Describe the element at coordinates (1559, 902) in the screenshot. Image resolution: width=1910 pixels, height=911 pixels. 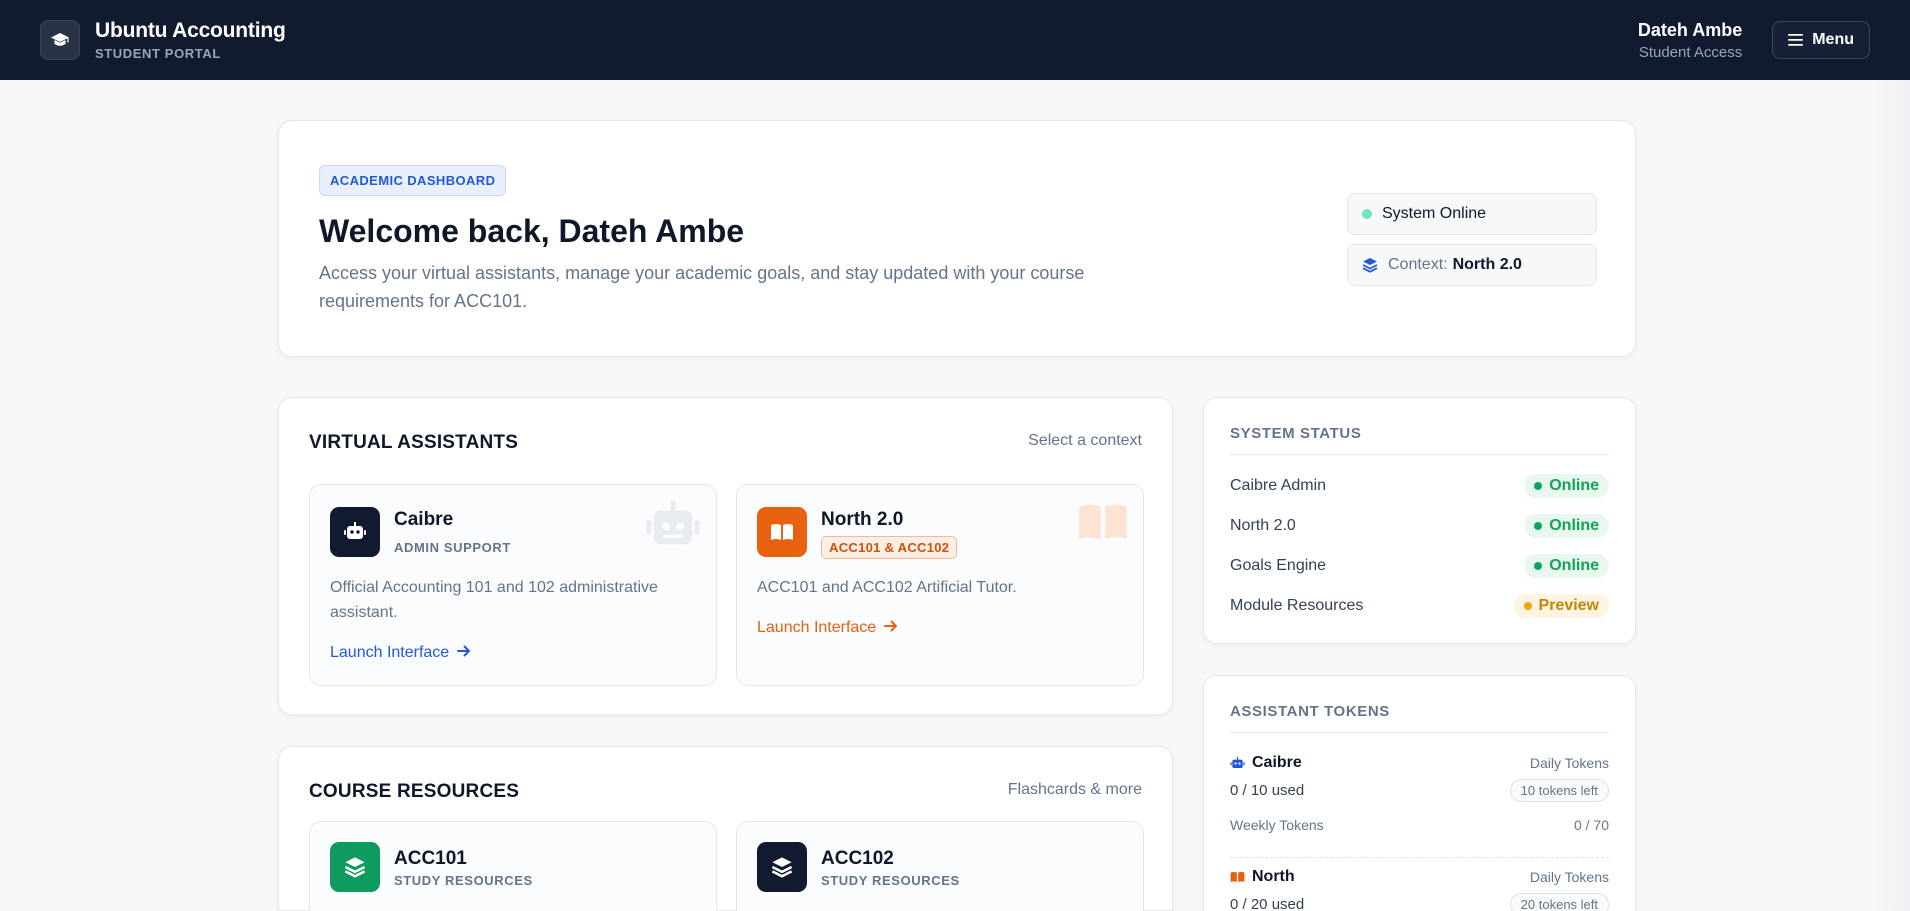
I see `tokens-left-badge: 20 tokens left` at that location.